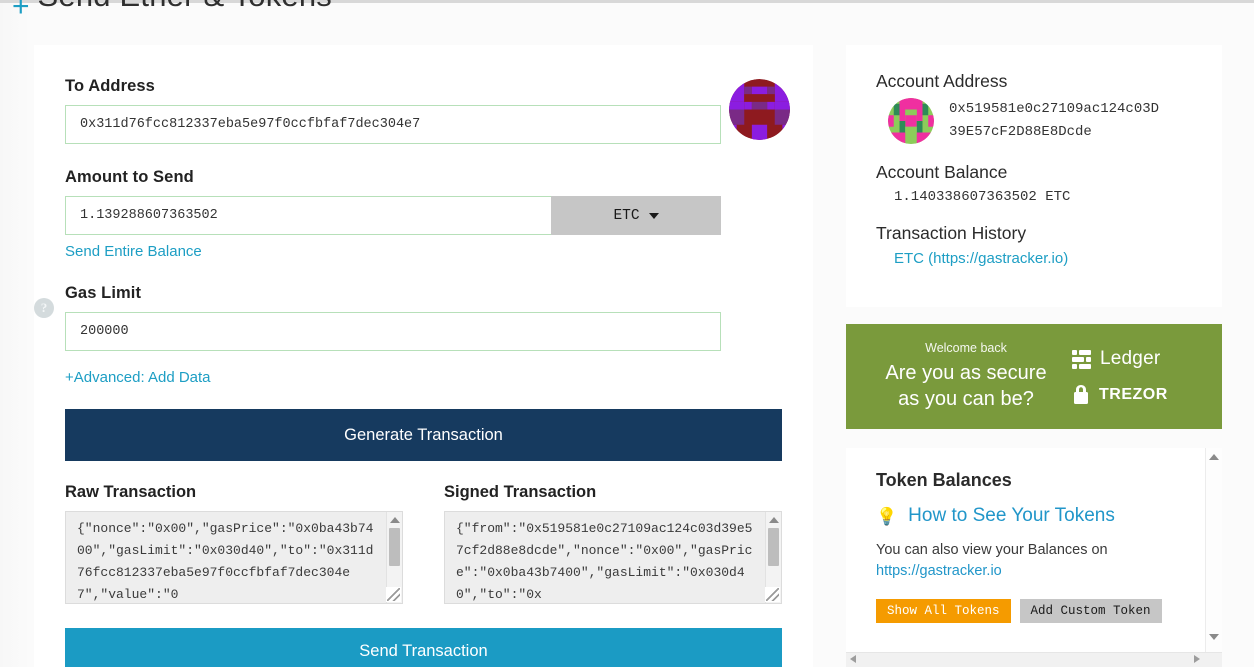 Image resolution: width=1254 pixels, height=667 pixels. Describe the element at coordinates (423, 252) in the screenshot. I see `send-entire-balance-row: Send Entire Balance` at that location.